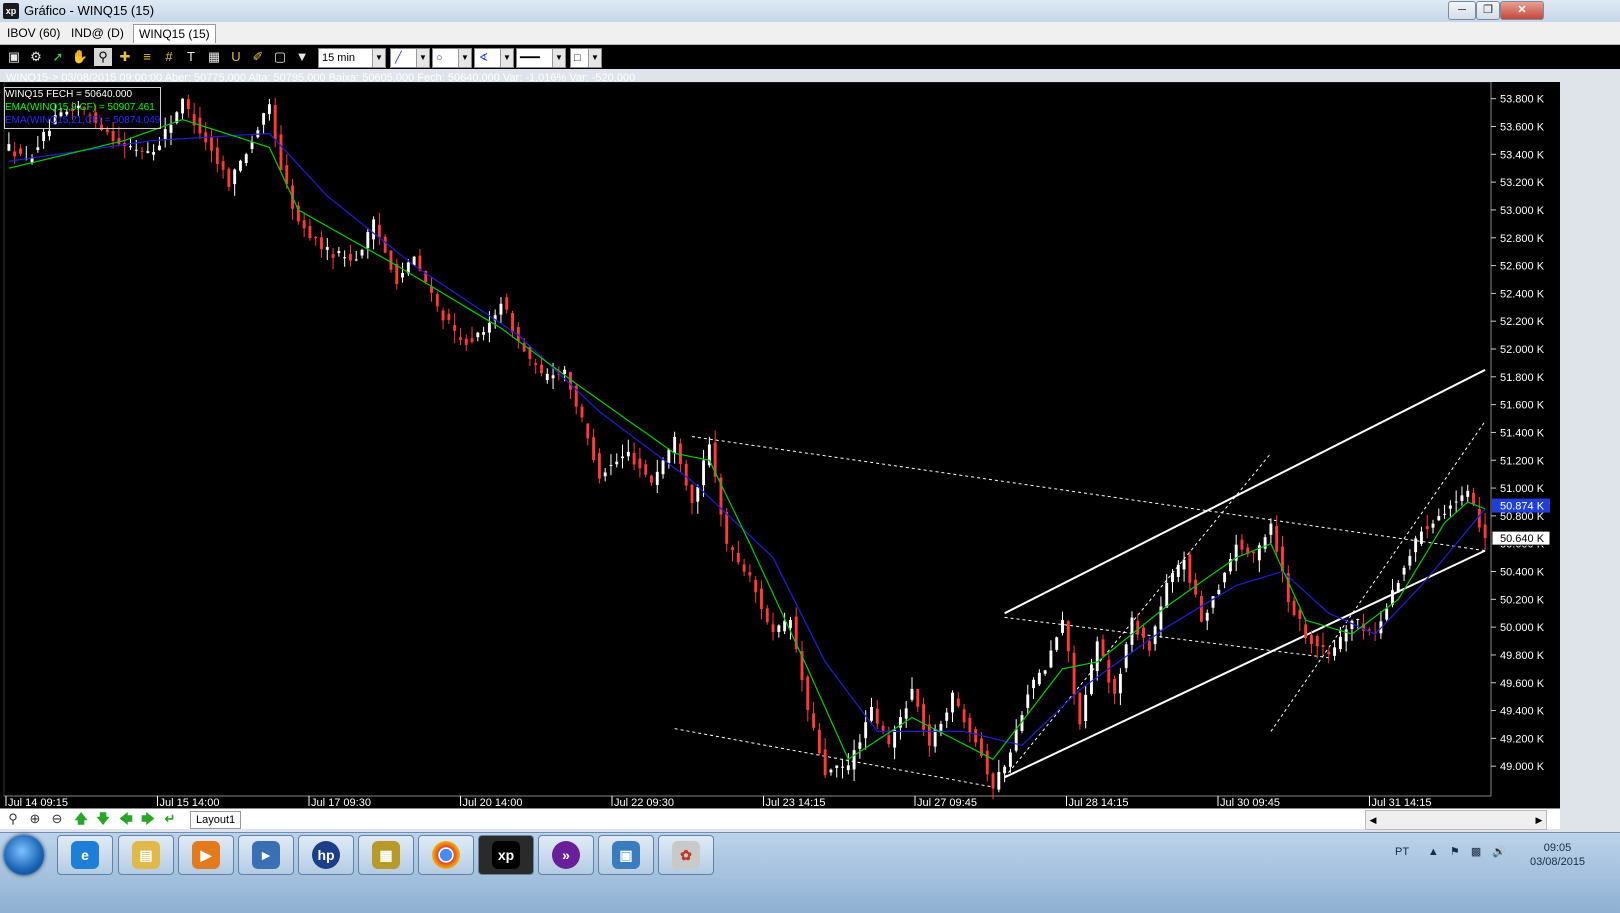 Image resolution: width=1620 pixels, height=913 pixels. What do you see at coordinates (1522, 100) in the screenshot?
I see `y-tick-label: 53.800 K` at bounding box center [1522, 100].